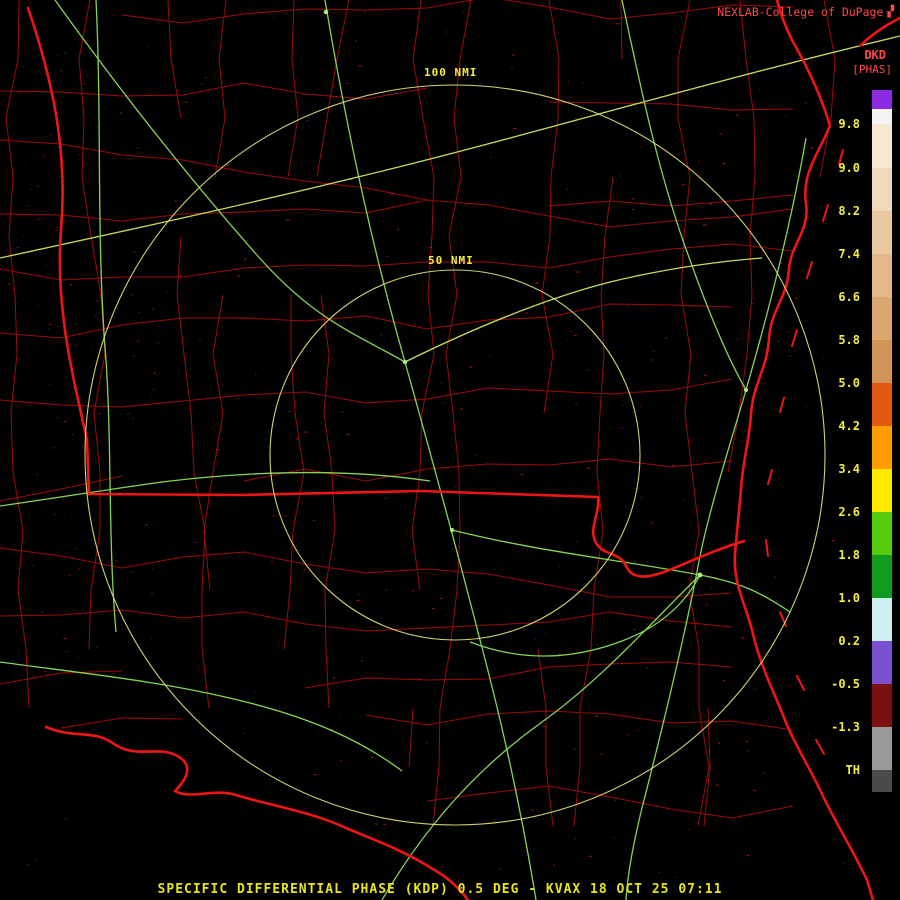 Image resolution: width=900 pixels, height=900 pixels. Describe the element at coordinates (882, 361) in the screenshot. I see `colorbar-band-5.8-5.0` at that location.